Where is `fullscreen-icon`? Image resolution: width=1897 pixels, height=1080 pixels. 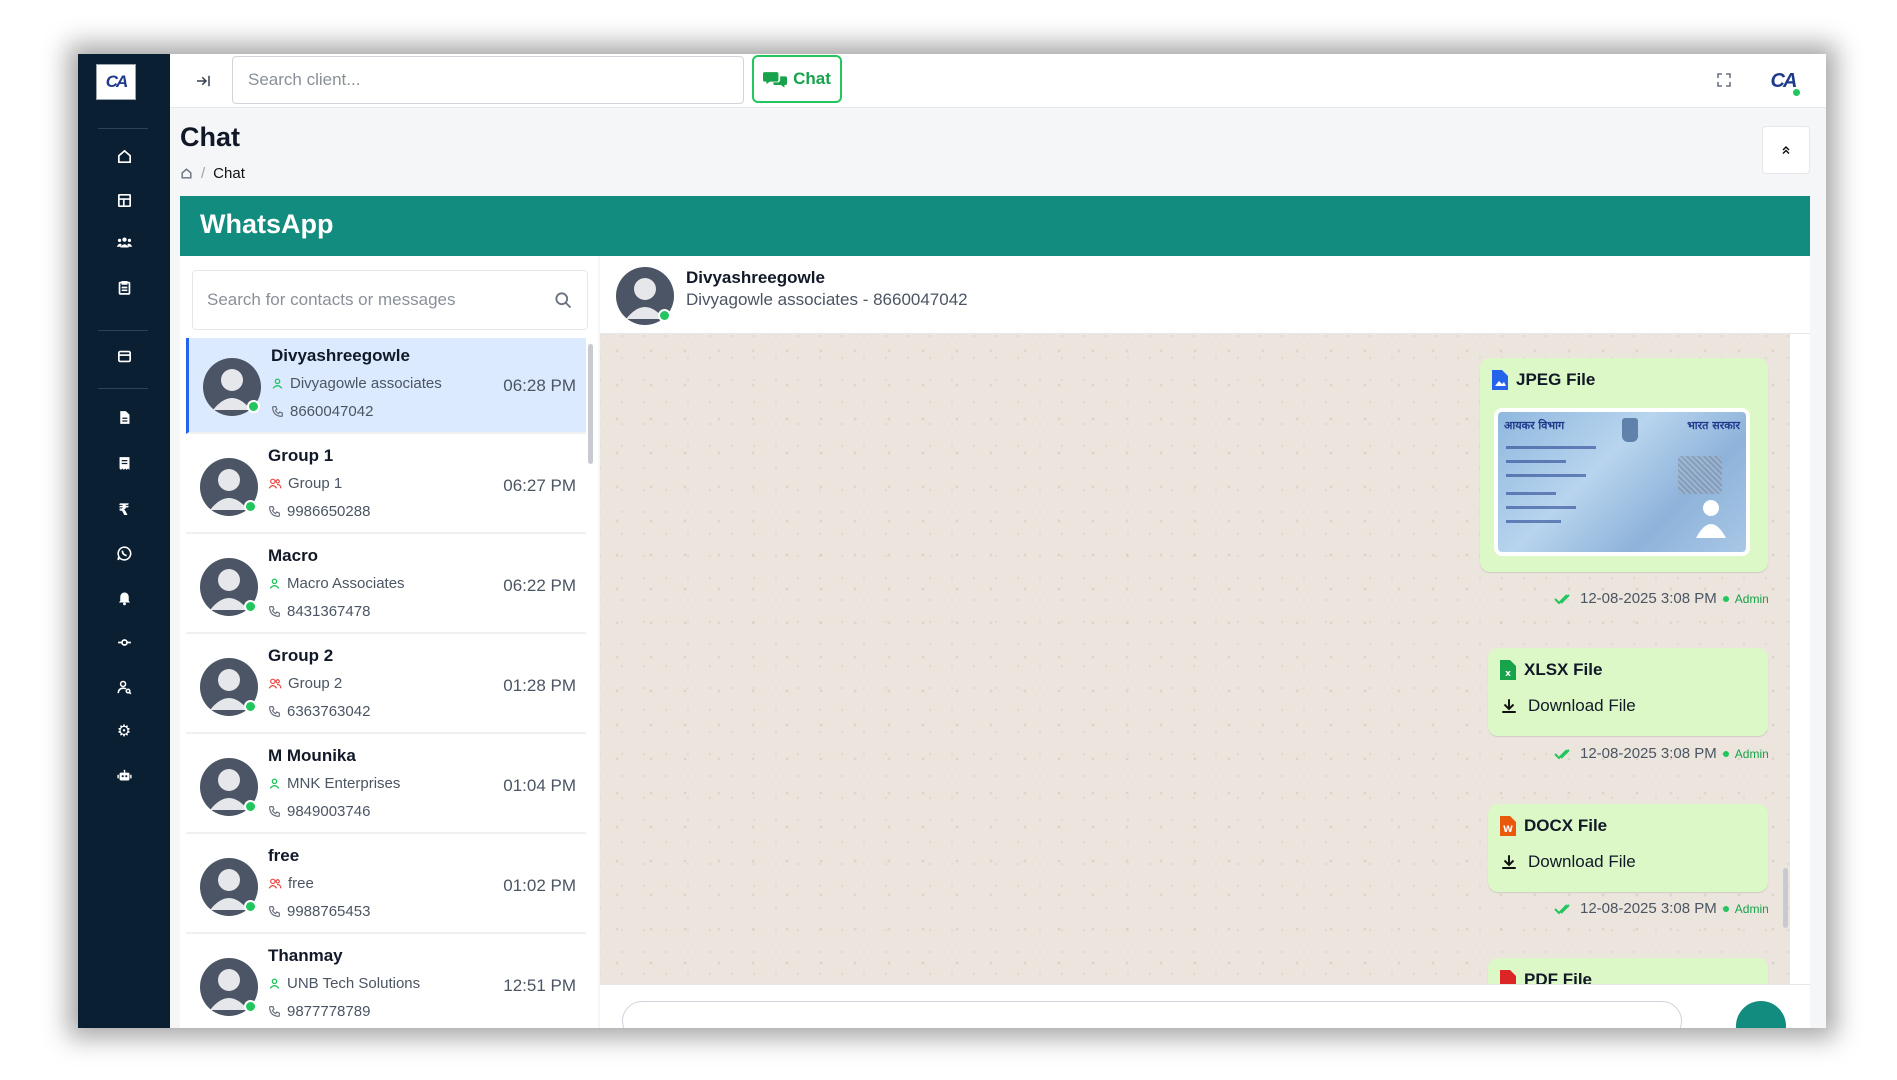
fullscreen-icon is located at coordinates (1724, 80).